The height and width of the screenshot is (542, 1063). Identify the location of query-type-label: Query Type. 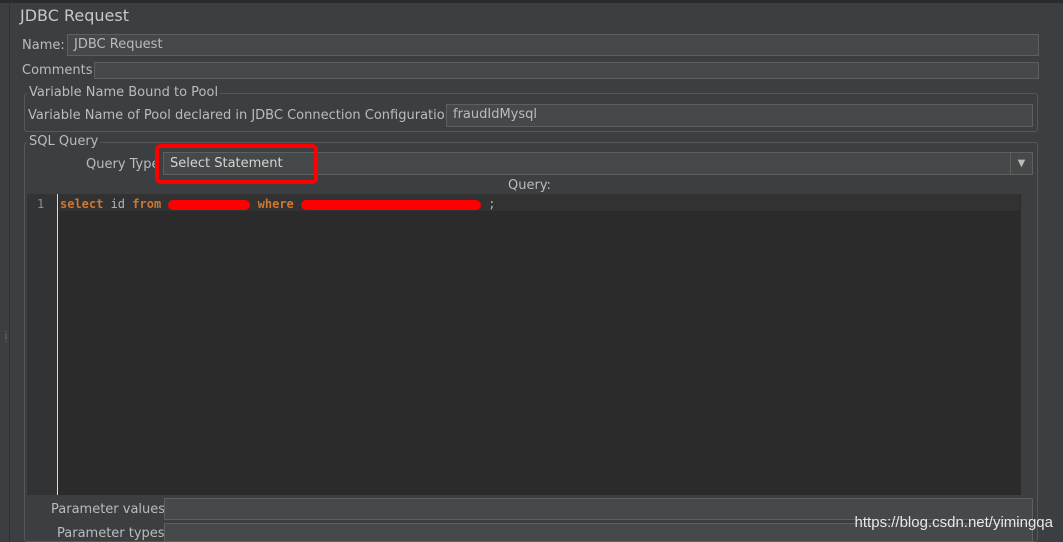
(123, 164).